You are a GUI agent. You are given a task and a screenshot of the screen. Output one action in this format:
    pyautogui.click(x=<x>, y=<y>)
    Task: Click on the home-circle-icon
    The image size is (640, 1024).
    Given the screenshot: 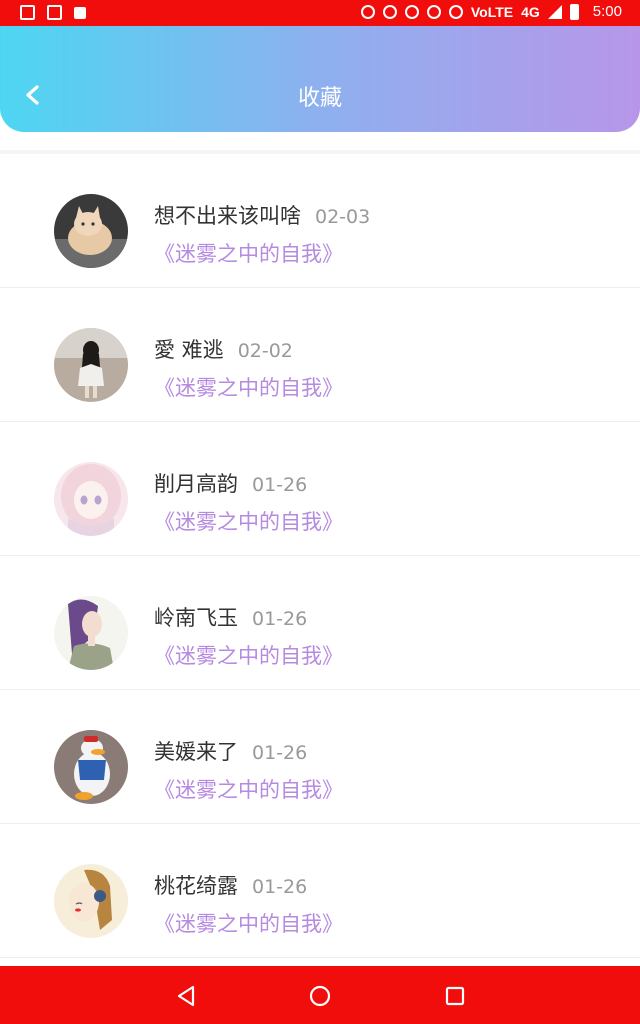 What is the action you would take?
    pyautogui.click(x=320, y=996)
    